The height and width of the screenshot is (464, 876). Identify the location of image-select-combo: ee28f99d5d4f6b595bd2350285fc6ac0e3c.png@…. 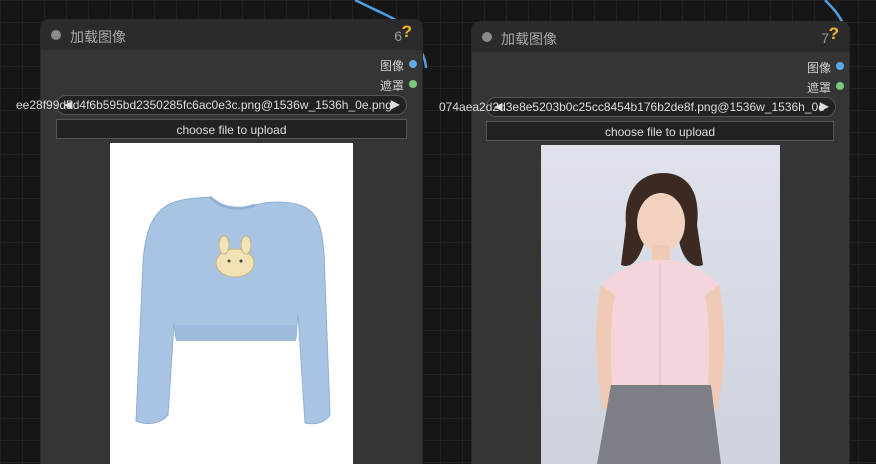
(211, 105).